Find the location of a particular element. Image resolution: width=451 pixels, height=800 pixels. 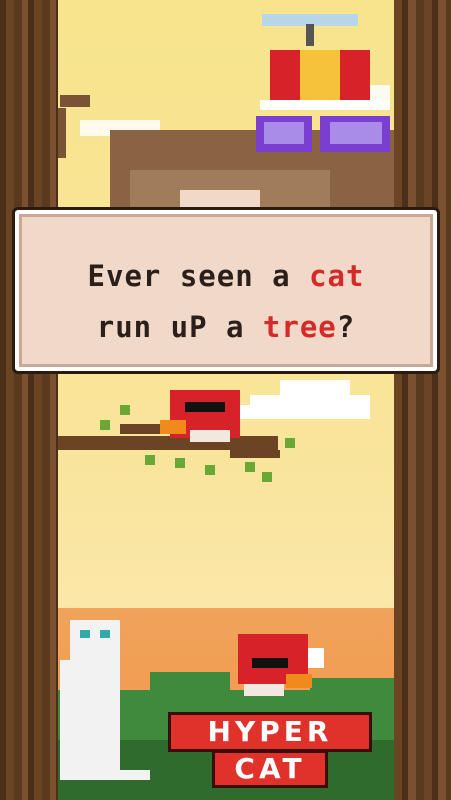

logo-hyper: HYPER is located at coordinates (270, 732).